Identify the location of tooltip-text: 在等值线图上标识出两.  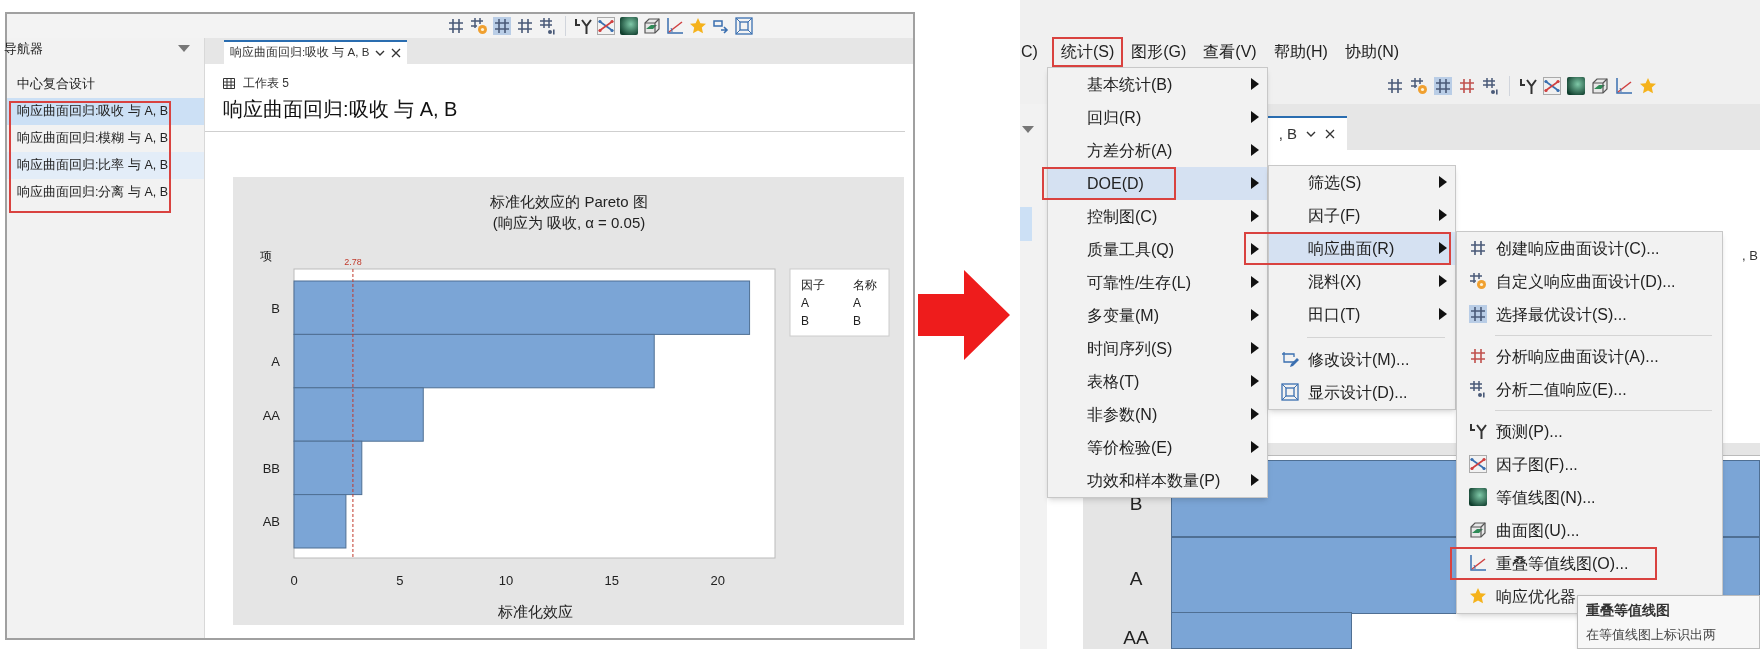
(1651, 635).